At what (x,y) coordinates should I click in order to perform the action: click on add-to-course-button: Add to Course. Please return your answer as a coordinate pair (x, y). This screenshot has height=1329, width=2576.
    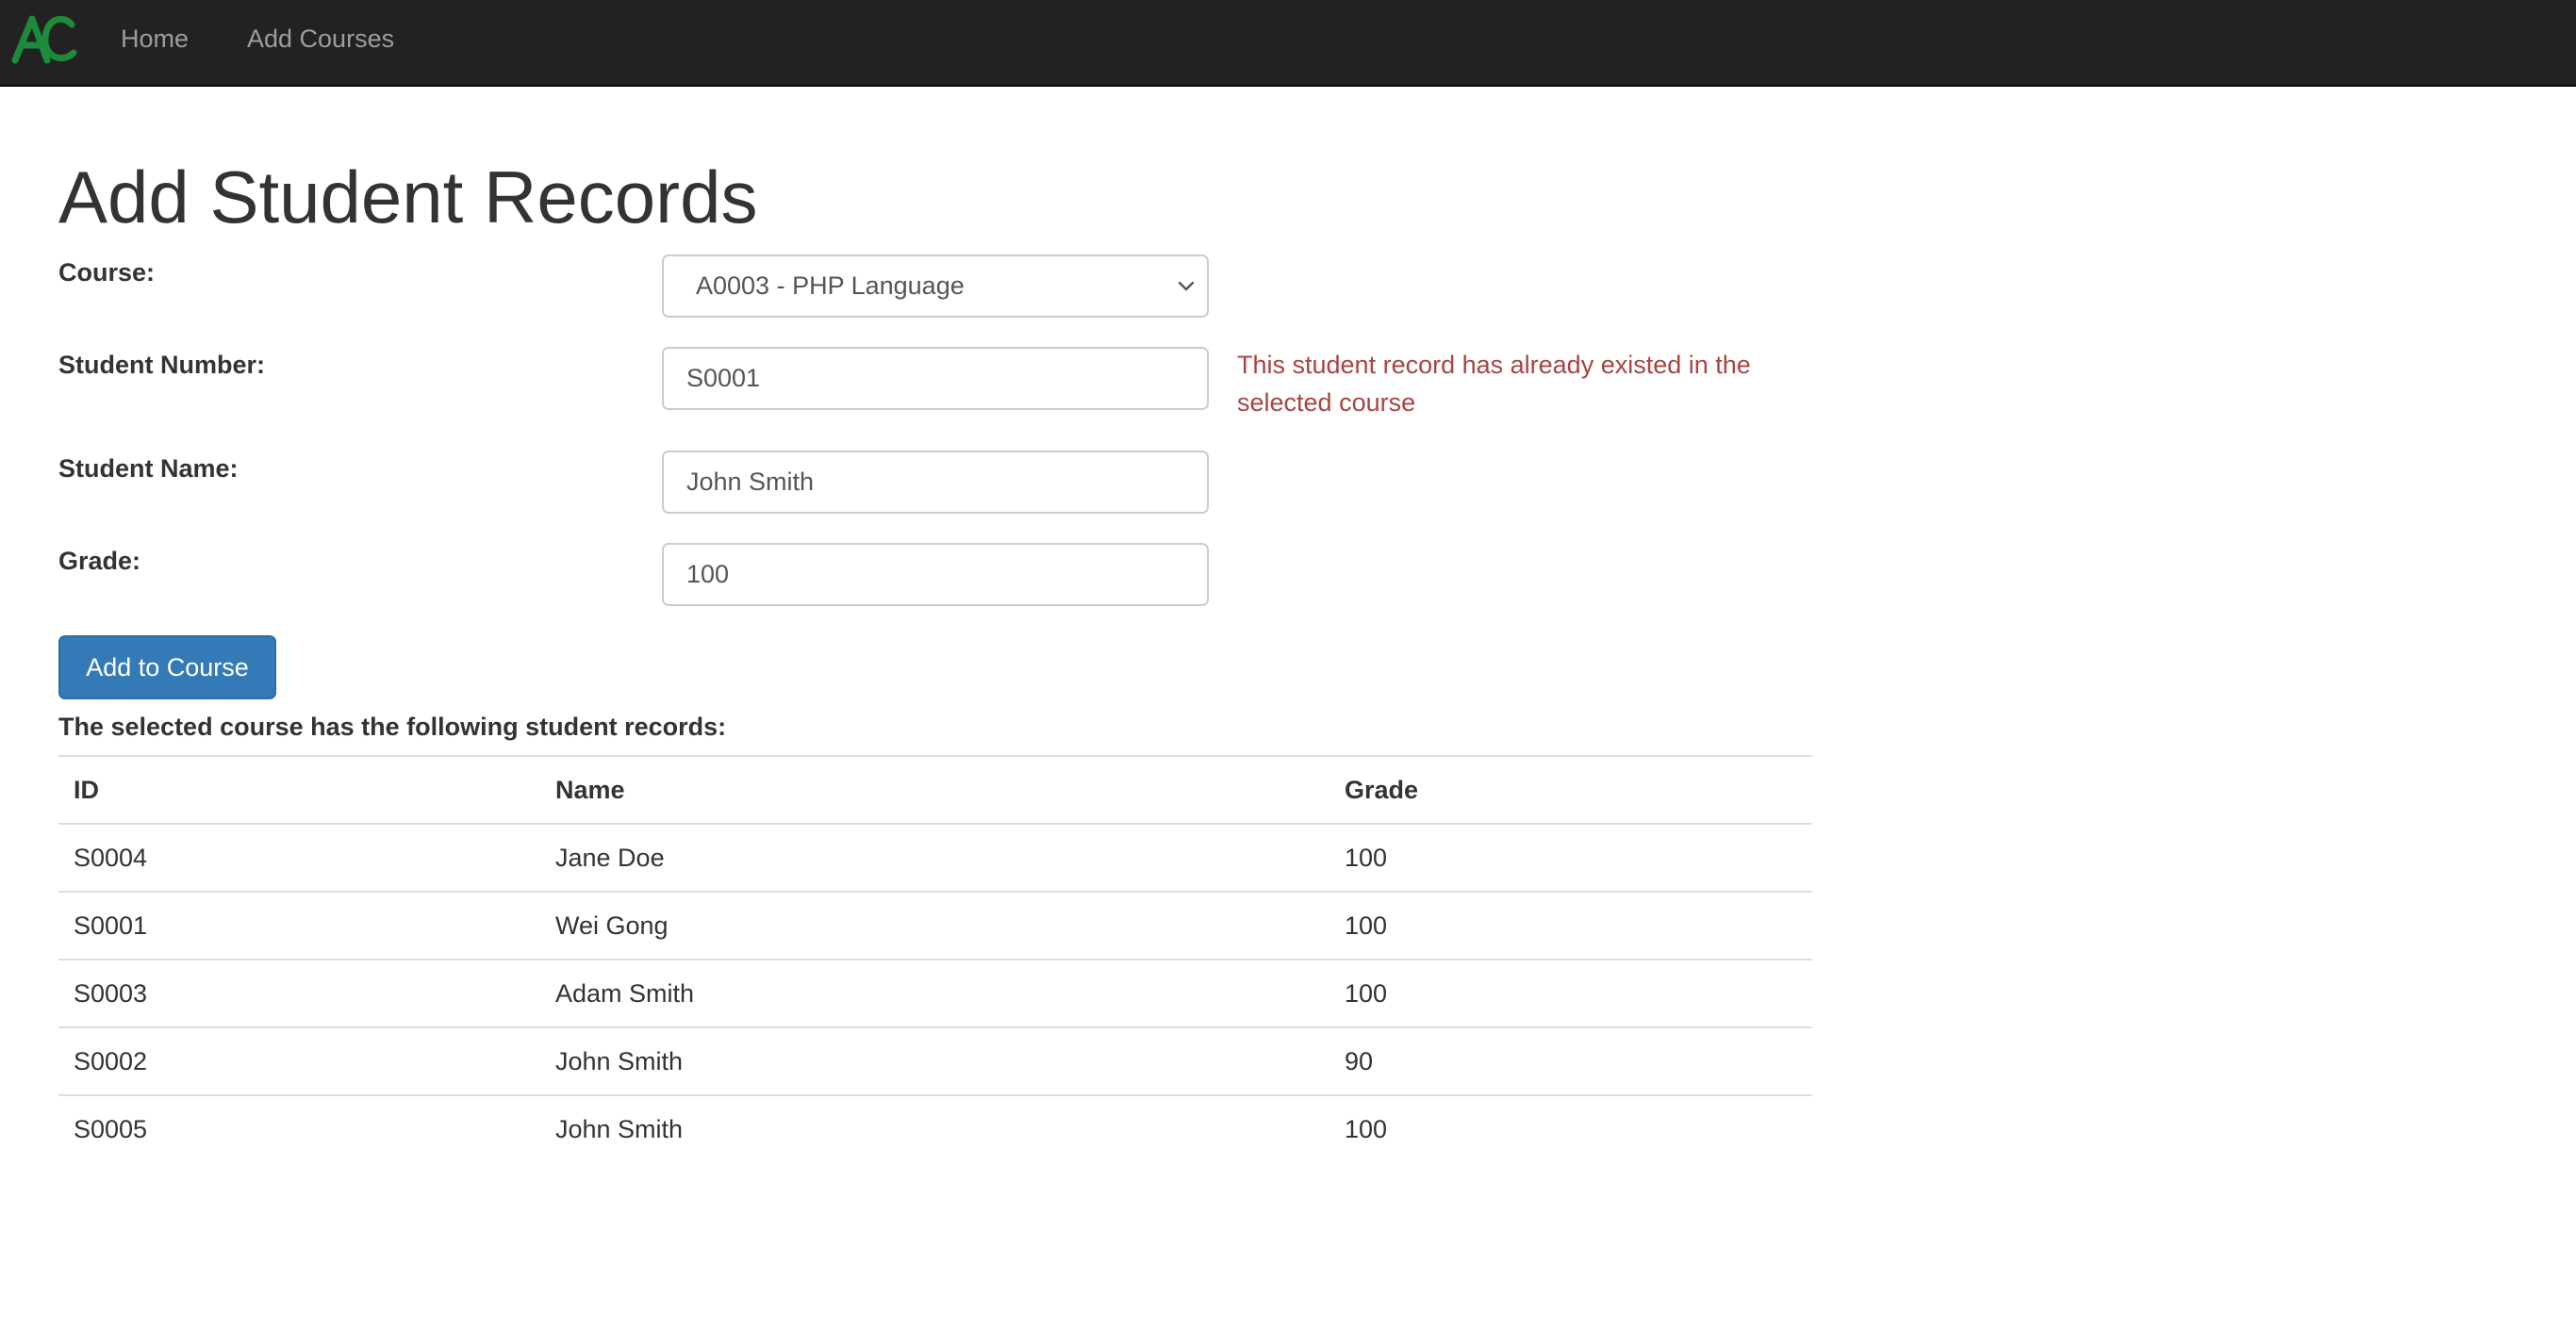
    Looking at the image, I should click on (167, 667).